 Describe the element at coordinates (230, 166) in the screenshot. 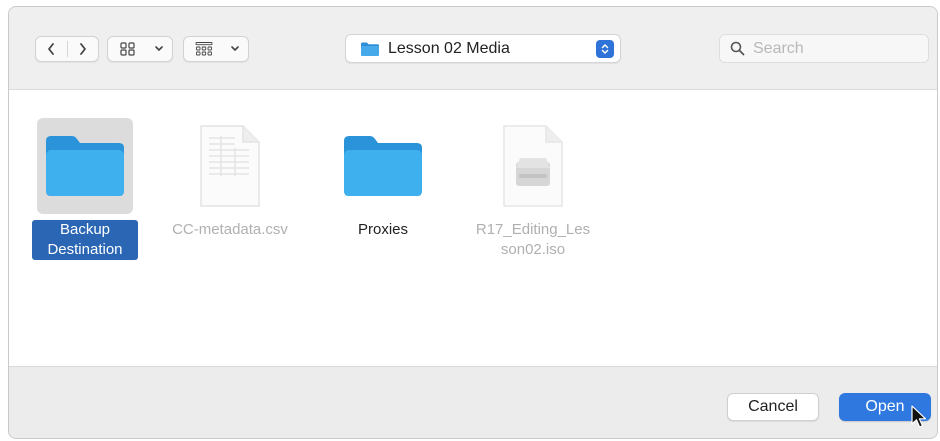

I see `csv-document-icon` at that location.